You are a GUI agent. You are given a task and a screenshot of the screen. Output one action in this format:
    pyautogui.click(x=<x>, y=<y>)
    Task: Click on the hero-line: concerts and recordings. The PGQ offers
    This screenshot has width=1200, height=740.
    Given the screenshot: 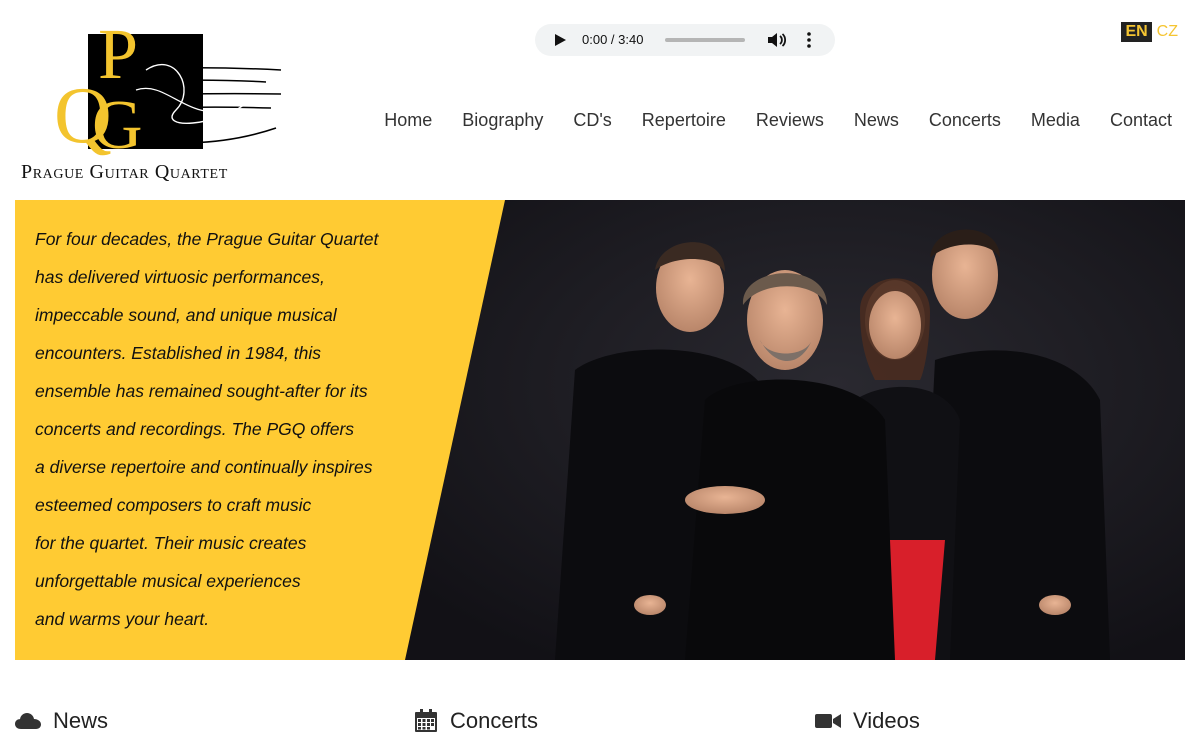 What is the action you would take?
    pyautogui.click(x=195, y=429)
    